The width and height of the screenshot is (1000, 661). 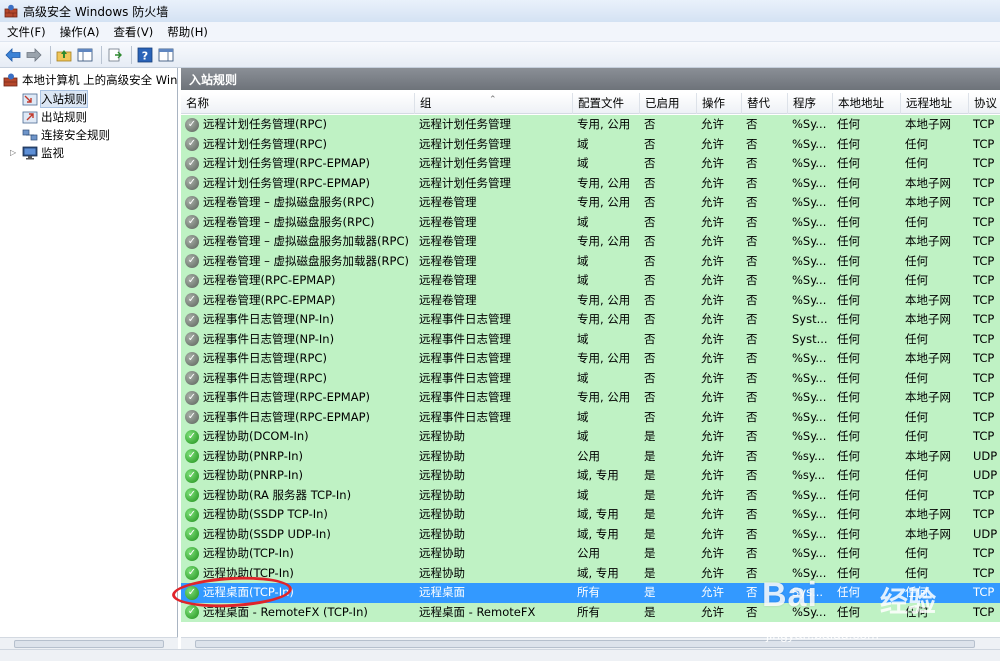 I want to click on table-row: ✓ 远程协助(TCP-In) 远程协助 域, 专用是允许否 %Sy... 任何 任何 TCP, so click(x=590, y=573).